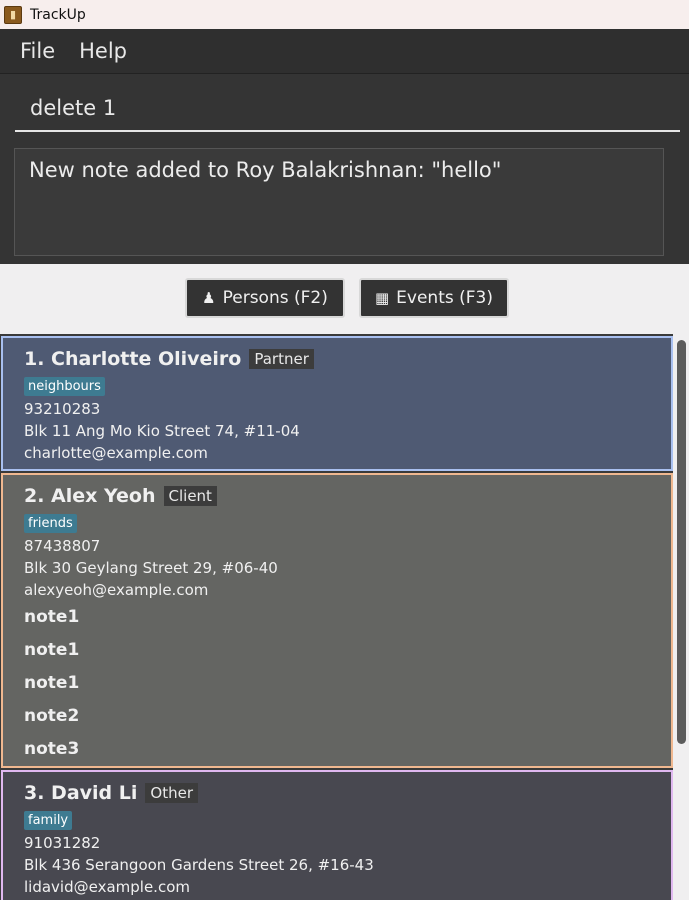 Image resolution: width=689 pixels, height=900 pixels. I want to click on person-phone: 93210283, so click(62, 409).